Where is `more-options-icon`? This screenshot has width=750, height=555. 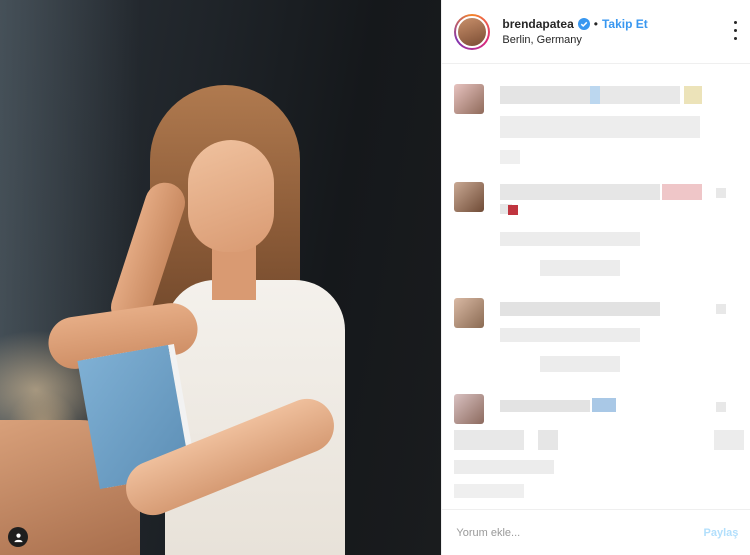
more-options-icon is located at coordinates (735, 30).